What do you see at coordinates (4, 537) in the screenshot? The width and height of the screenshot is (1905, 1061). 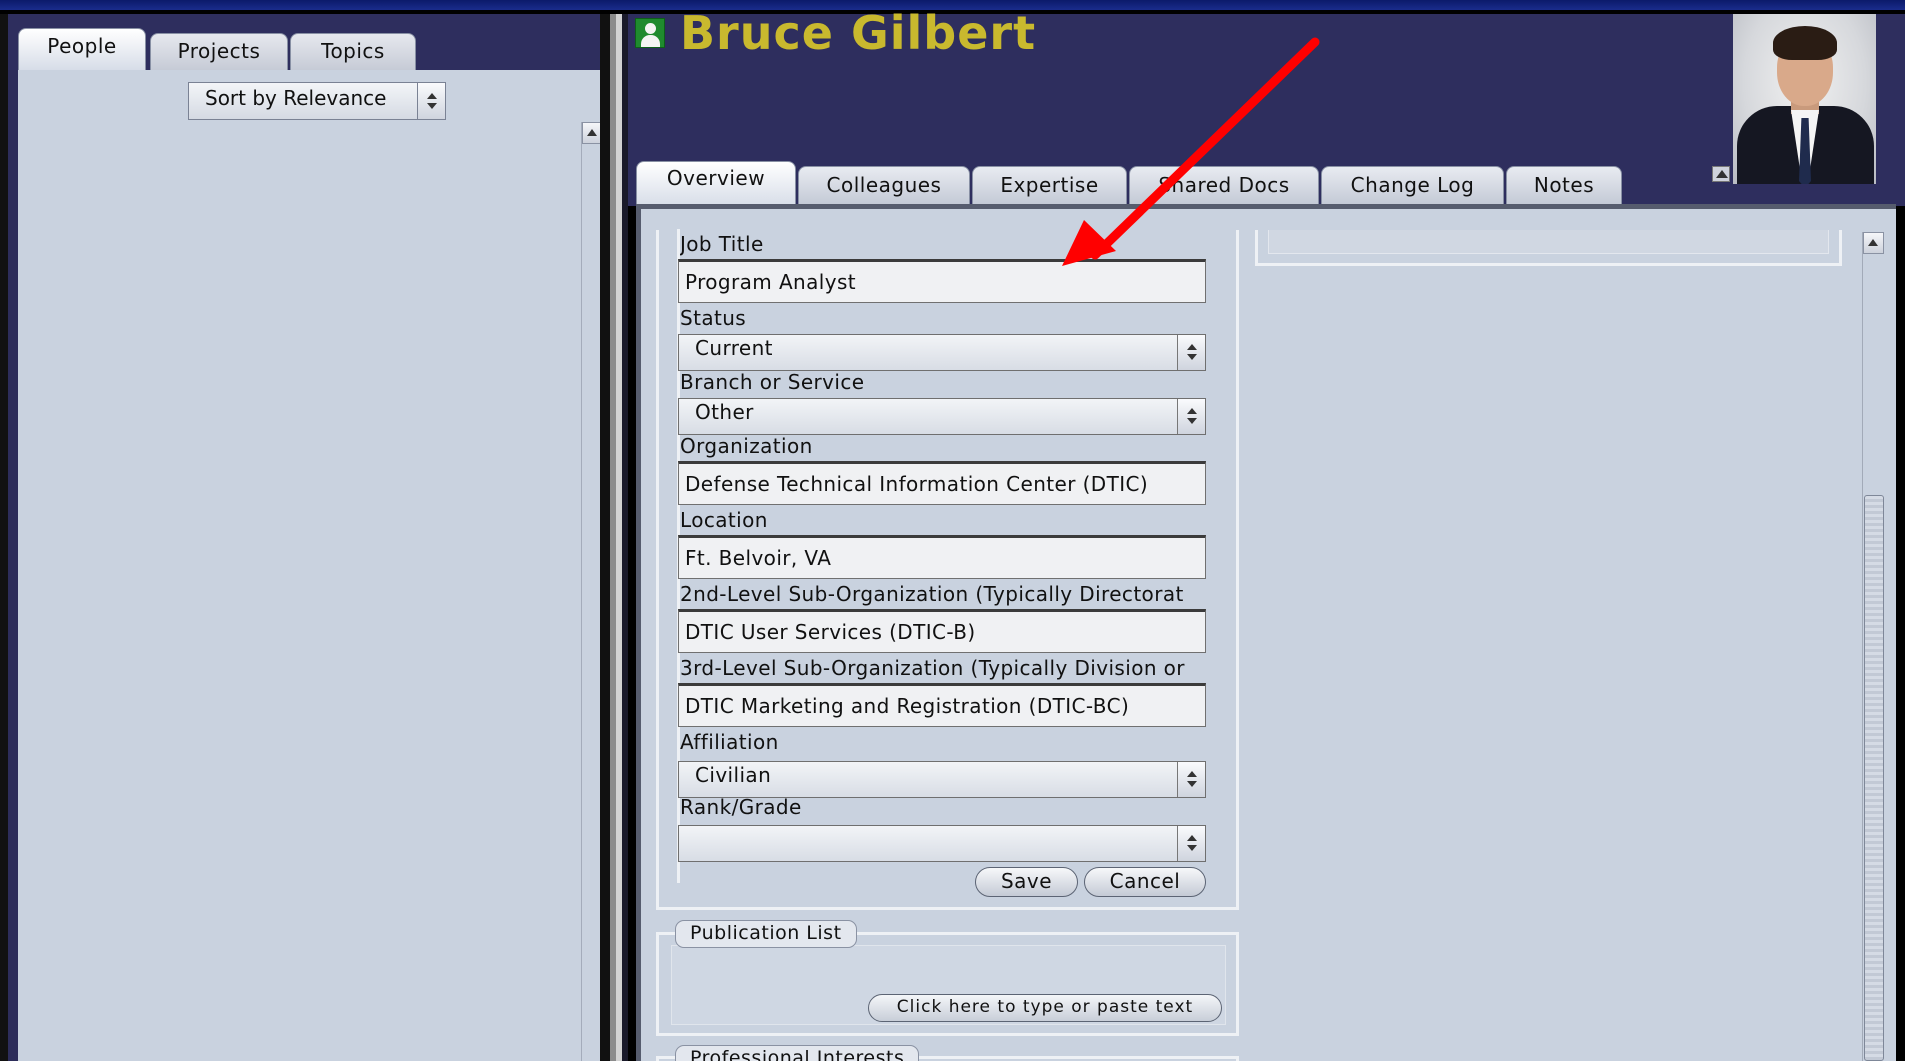 I see `left-window-edge` at bounding box center [4, 537].